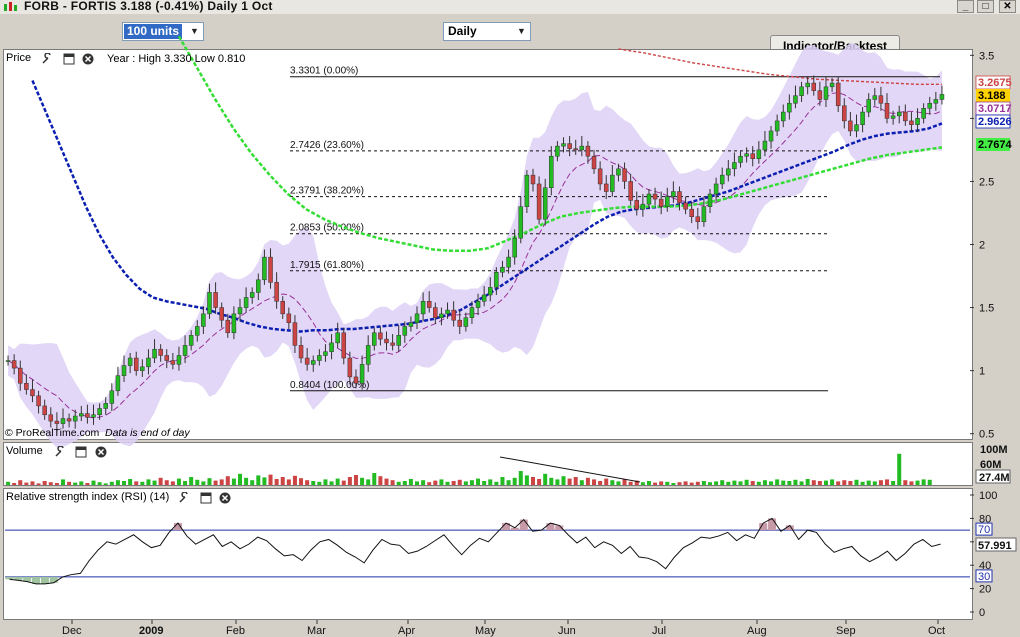 The width and height of the screenshot is (1020, 637). Describe the element at coordinates (88, 497) in the screenshot. I see `rsi-panel-title: Relative strength index (RSI) (14)` at that location.